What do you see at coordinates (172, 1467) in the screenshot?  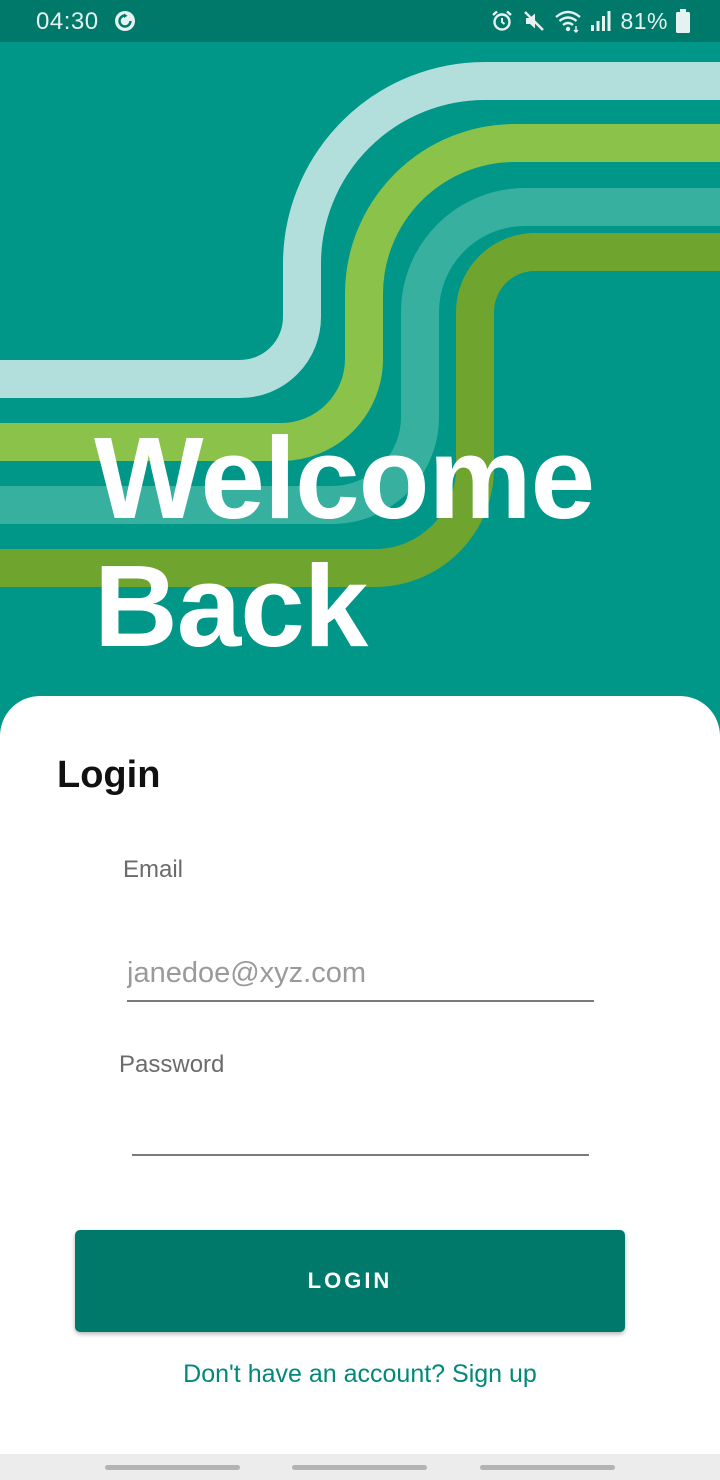 I see `nav-recents-button` at bounding box center [172, 1467].